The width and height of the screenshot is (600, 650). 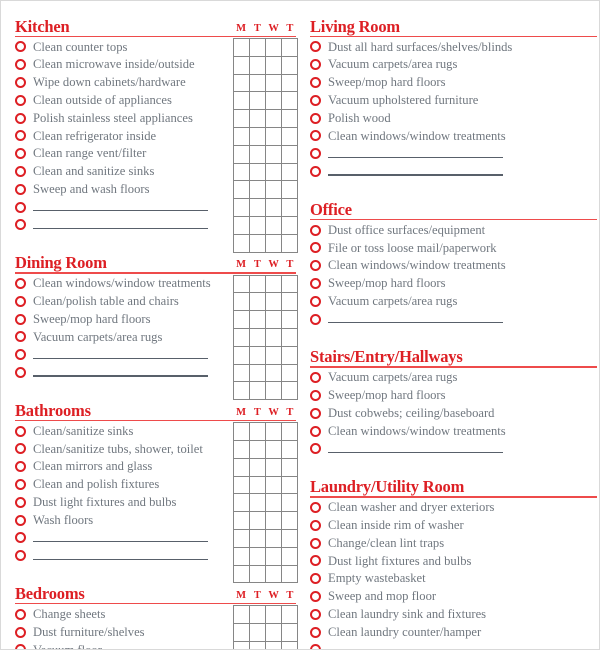 What do you see at coordinates (449, 632) in the screenshot?
I see `list-item: Clean laundry counter/hamper` at bounding box center [449, 632].